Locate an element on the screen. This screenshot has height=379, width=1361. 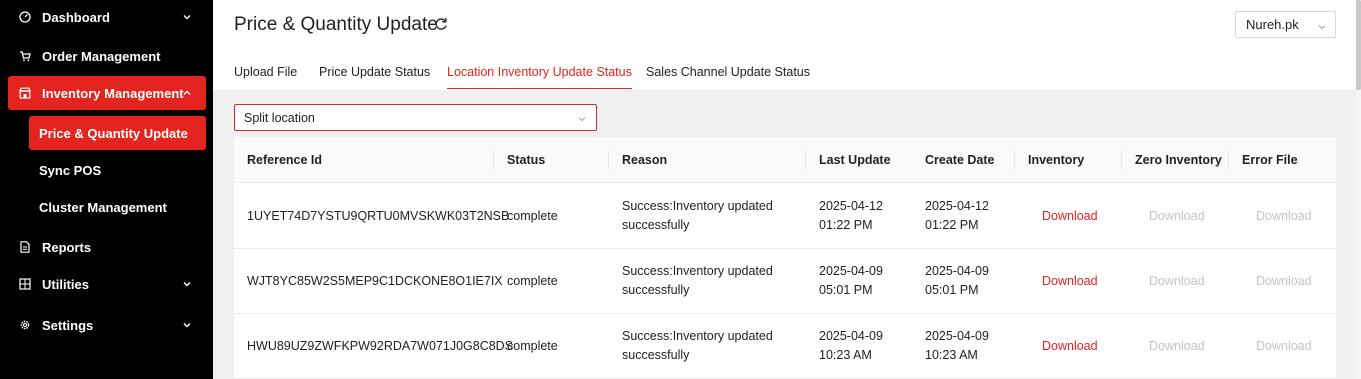
sidebar-subitem-cluster-management: Cluster Management is located at coordinates (117, 207).